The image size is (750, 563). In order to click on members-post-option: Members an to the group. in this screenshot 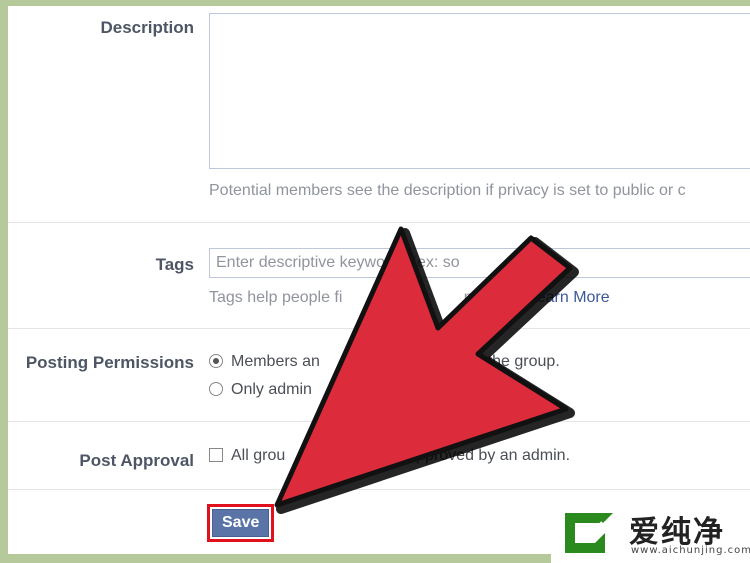, I will do `click(384, 362)`.